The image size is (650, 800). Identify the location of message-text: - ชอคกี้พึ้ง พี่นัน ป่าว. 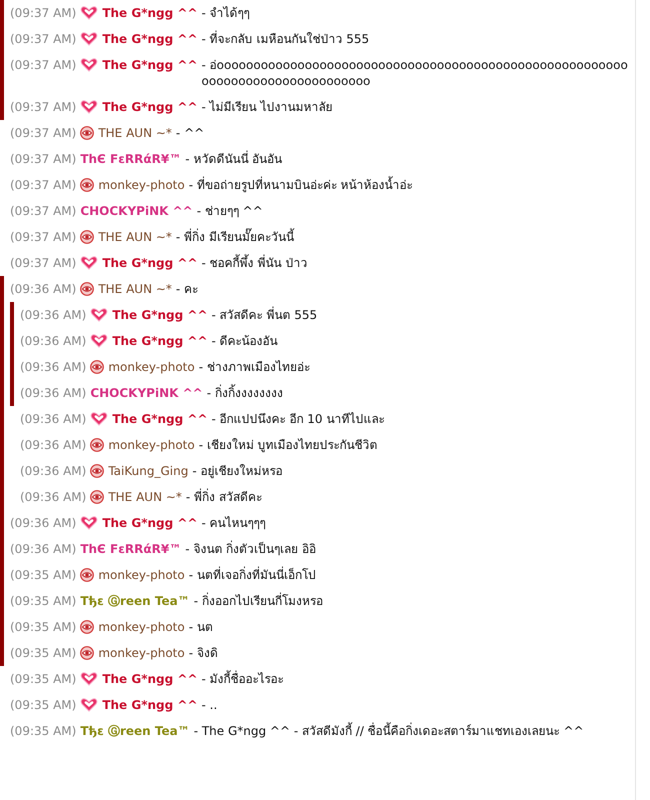
(255, 263).